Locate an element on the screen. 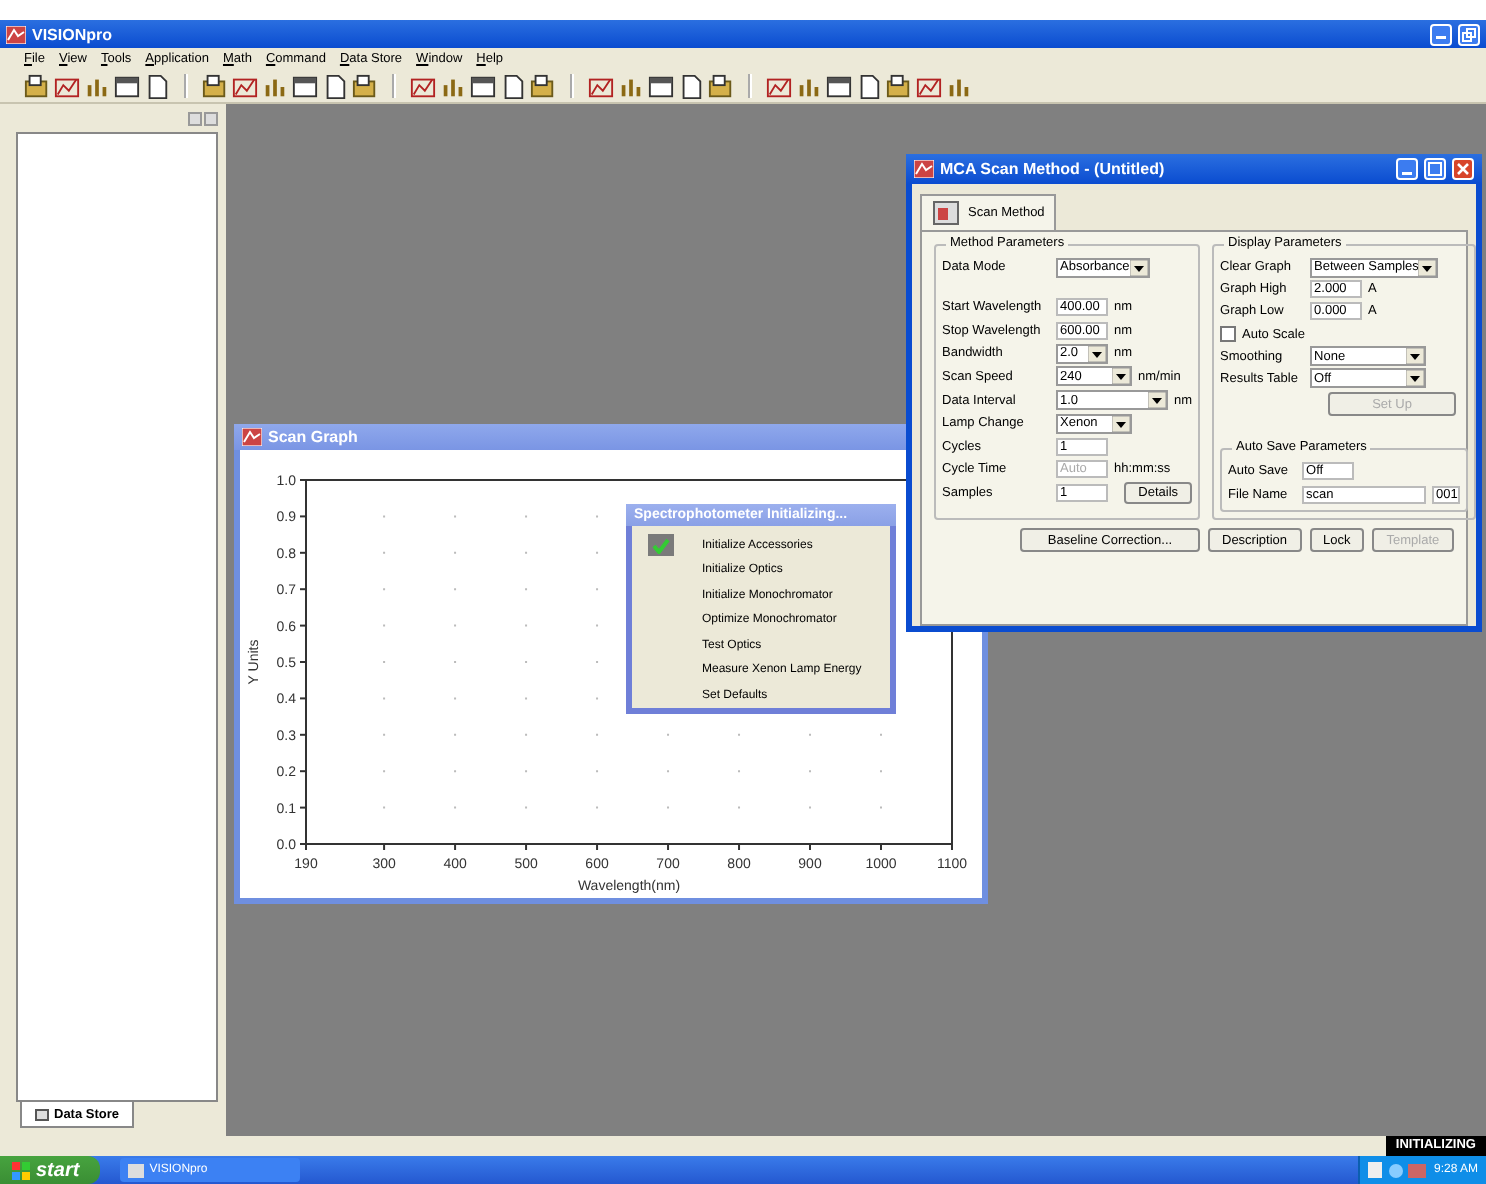 Image resolution: width=1486 pixels, height=1184 pixels. restore-button is located at coordinates (1469, 34).